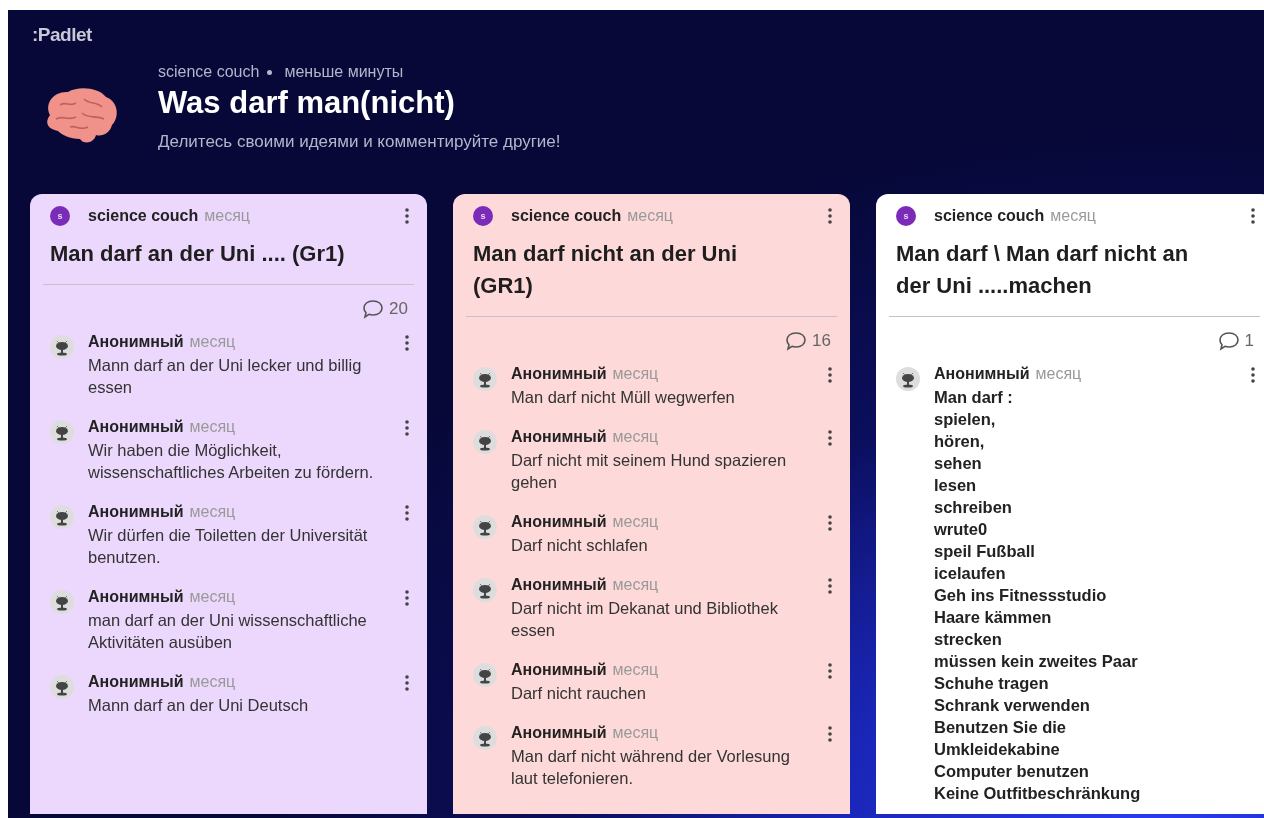 This screenshot has width=1264, height=818. I want to click on comment-text: Mann darf an der Uni Deutsch, so click(199, 705).